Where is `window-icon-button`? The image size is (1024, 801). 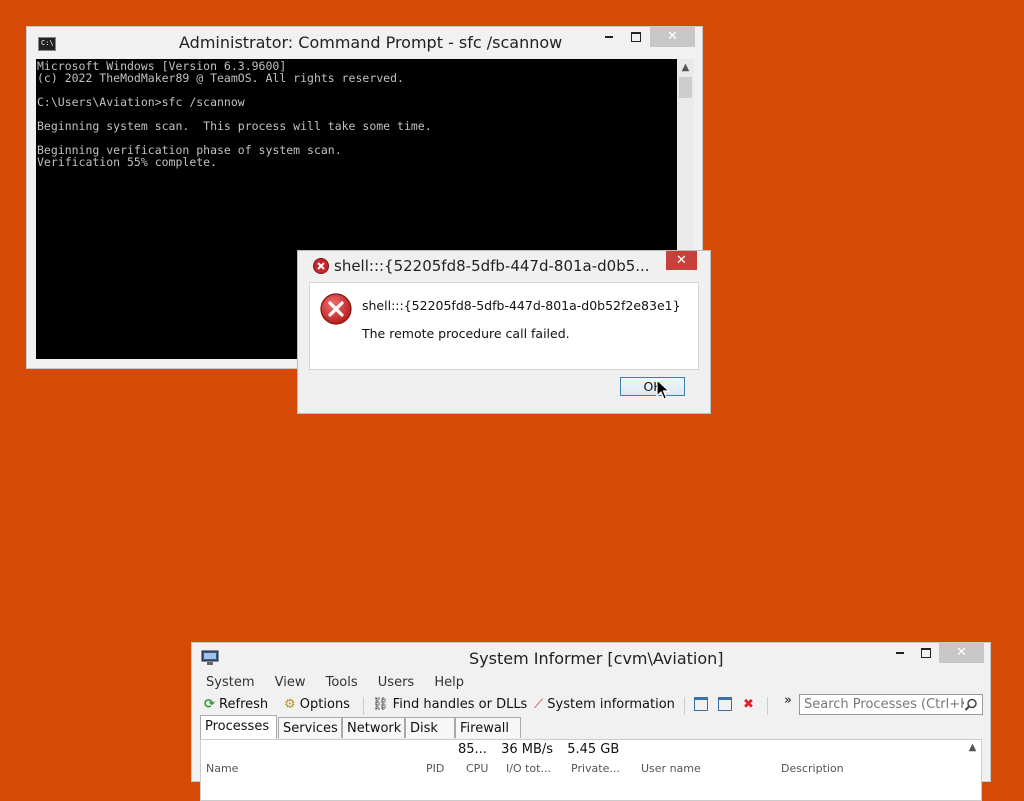
window-icon-button is located at coordinates (701, 706).